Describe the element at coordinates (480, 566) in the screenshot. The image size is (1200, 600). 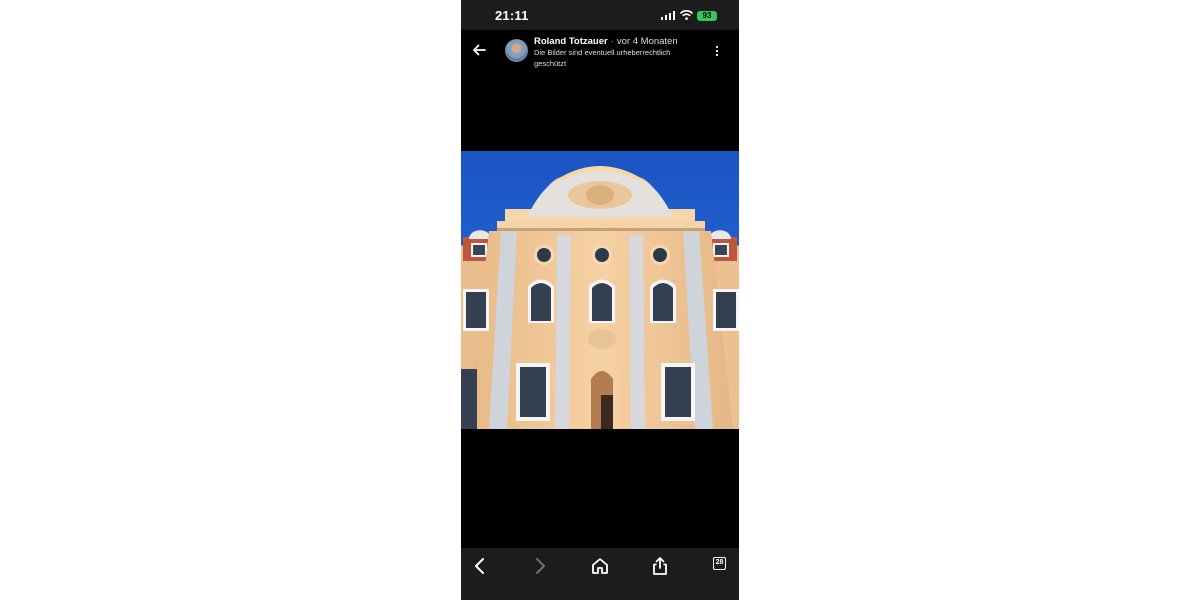
I see `chevron-left-icon` at that location.